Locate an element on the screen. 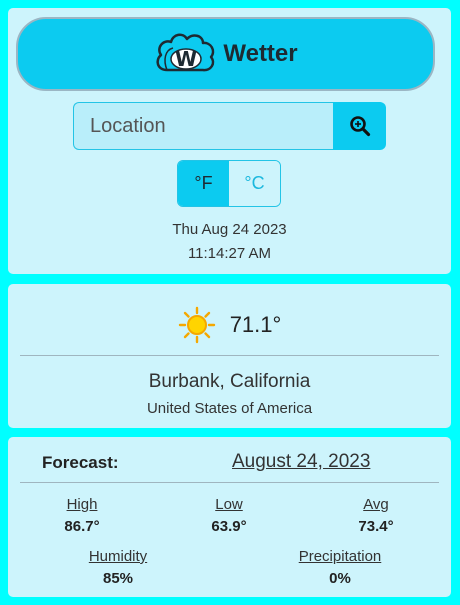 Image resolution: width=460 pixels, height=605 pixels. humidity-value: 85% is located at coordinates (118, 578).